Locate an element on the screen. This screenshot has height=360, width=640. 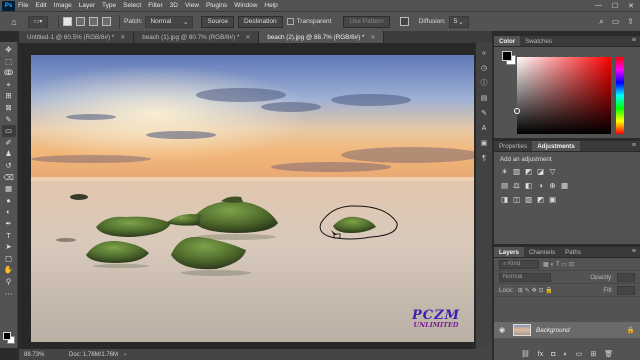
path-select-tool-icon: ➤ is located at coordinates (9, 247).